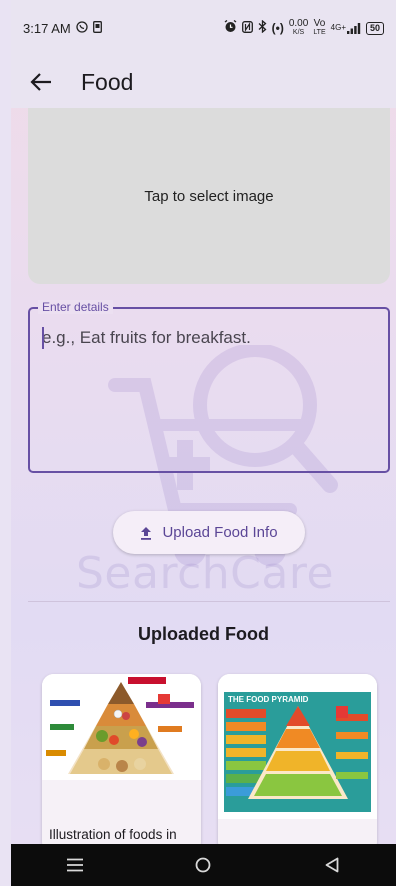 The image size is (396, 886). I want to click on food-card: THE FOOD PYRAMID, so click(297, 764).